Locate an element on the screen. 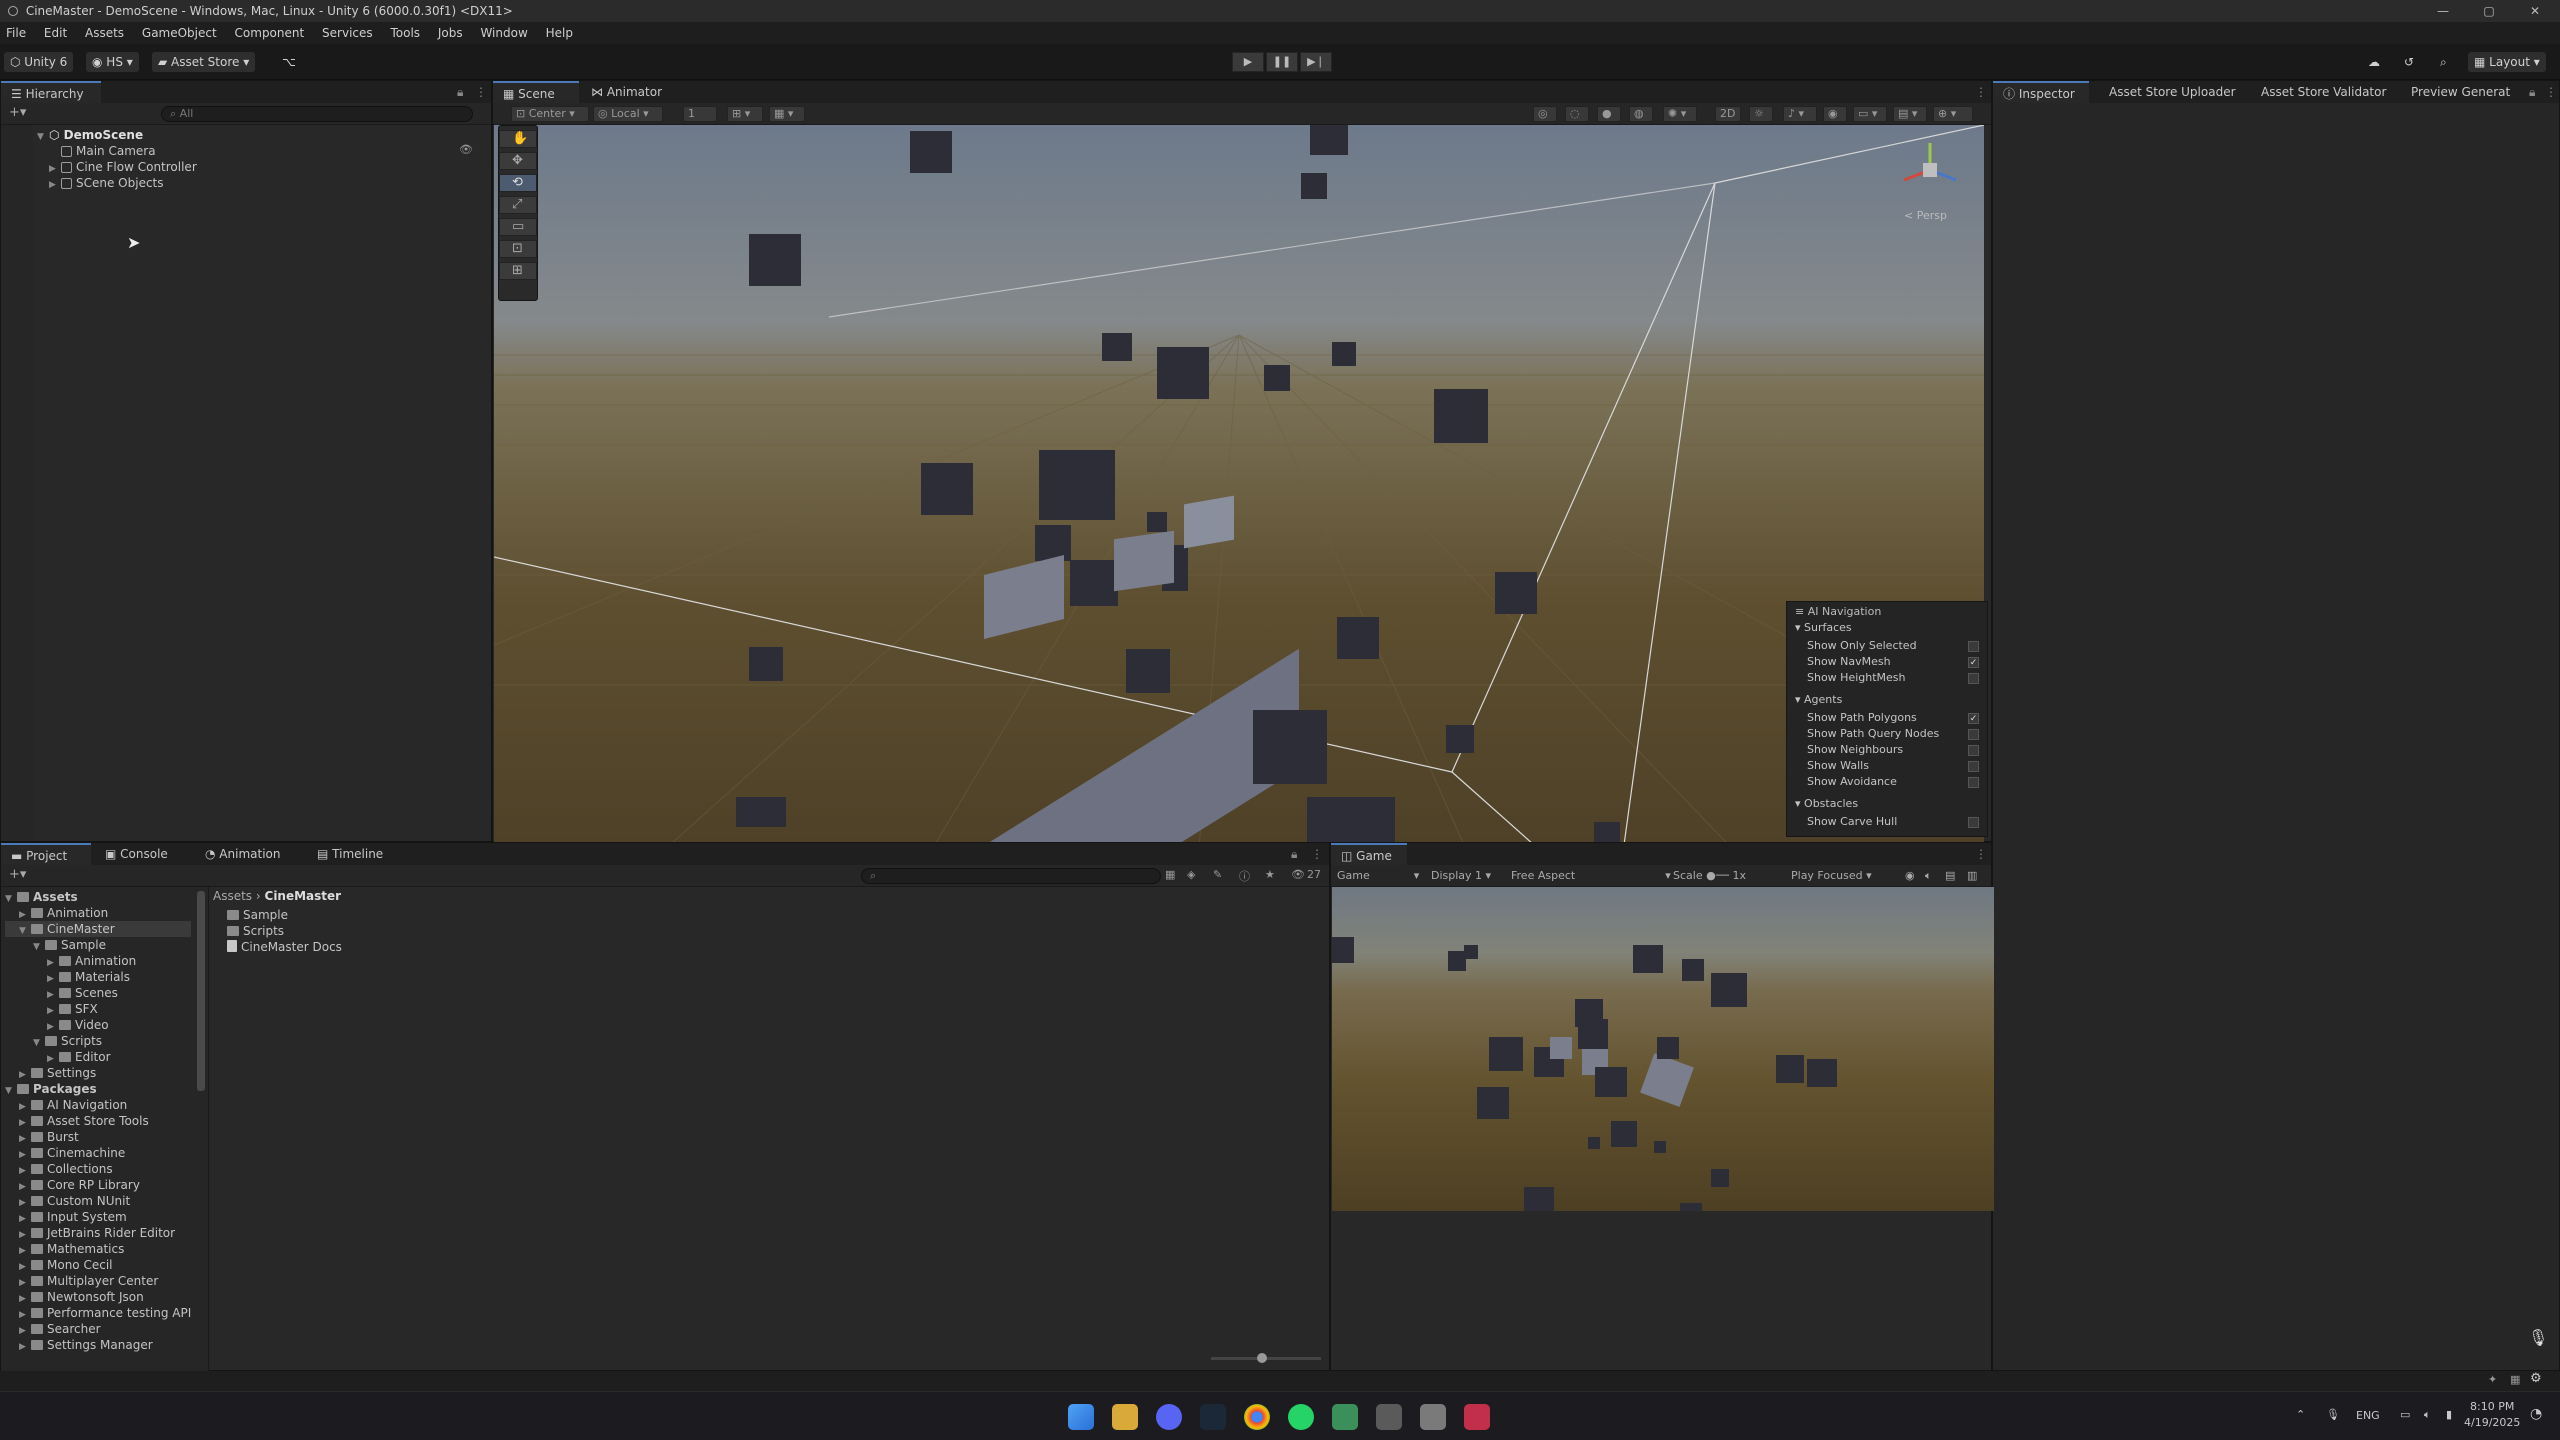 This screenshot has width=2560, height=1440. transform-tool-button: ⊡ is located at coordinates (518, 249).